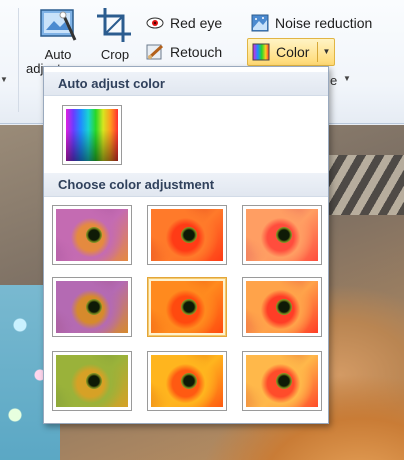  I want to click on color-label: Color, so click(293, 52).